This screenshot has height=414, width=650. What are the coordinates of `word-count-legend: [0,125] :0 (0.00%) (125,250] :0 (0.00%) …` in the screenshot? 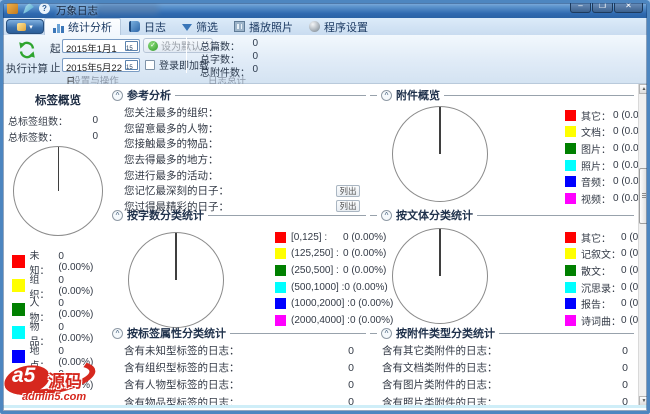 It's located at (334, 279).